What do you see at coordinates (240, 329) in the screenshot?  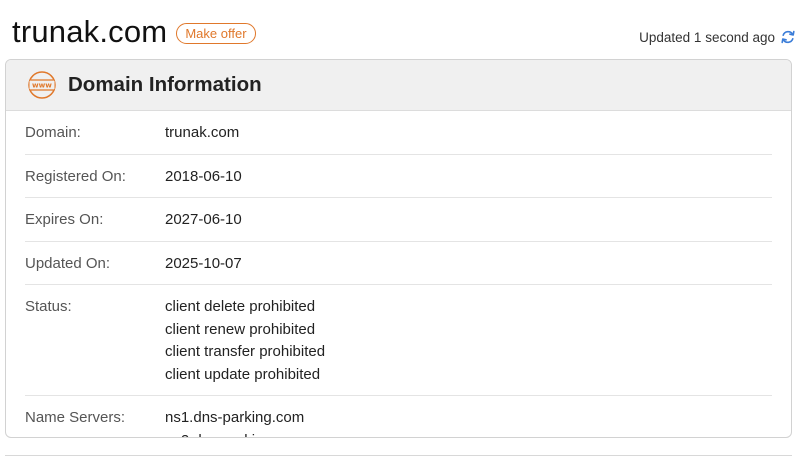 I see `info-value-line: client renew prohibited` at bounding box center [240, 329].